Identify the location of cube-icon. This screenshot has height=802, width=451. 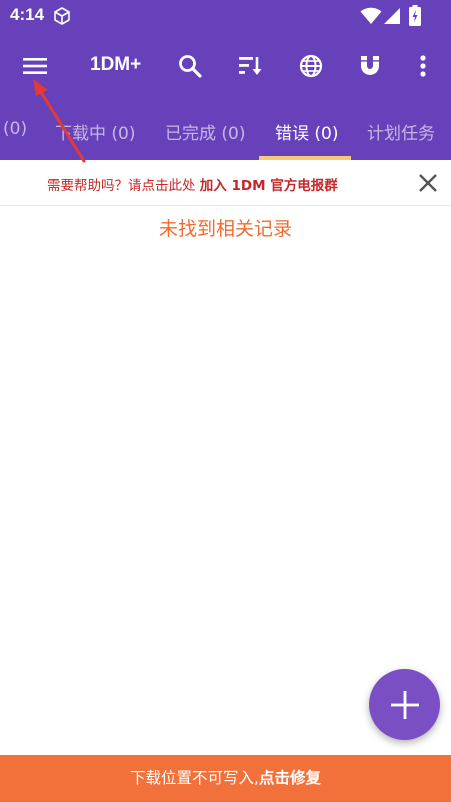
(62, 16).